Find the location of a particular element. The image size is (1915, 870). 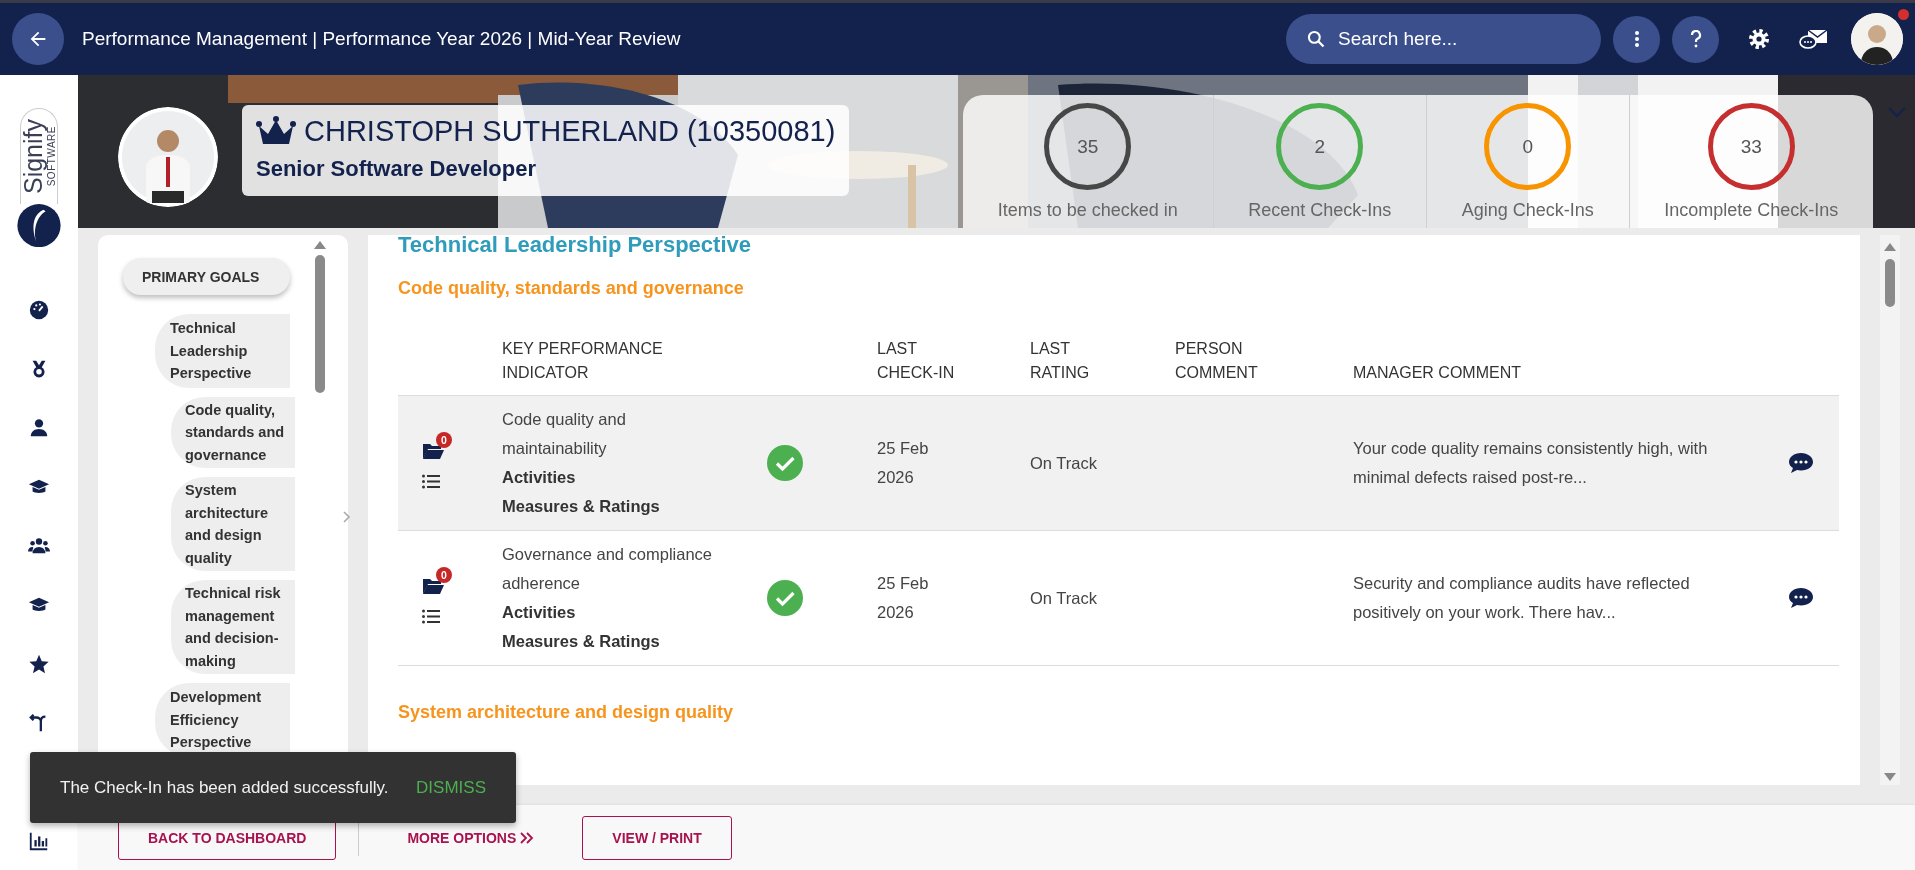

settings-button is located at coordinates (1759, 39).